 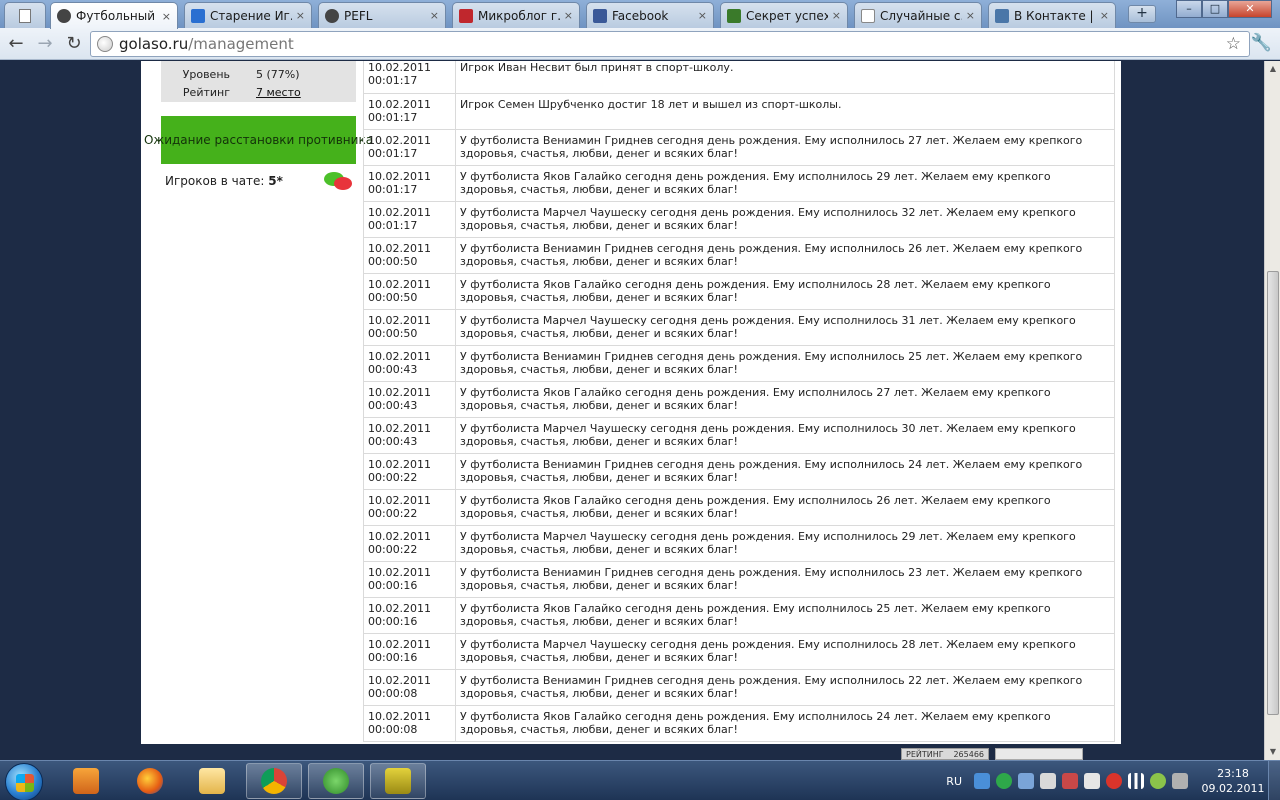 I want to click on clock-time: 23:18, so click(x=1233, y=773).